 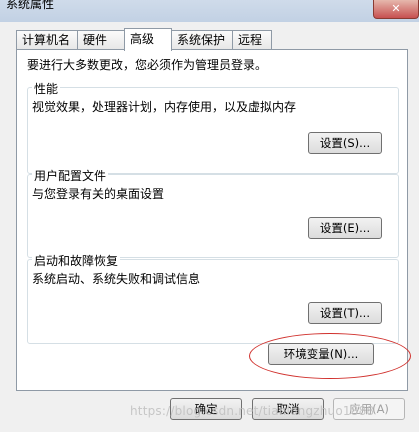 I want to click on window-title: 系统属性, so click(x=30, y=5).